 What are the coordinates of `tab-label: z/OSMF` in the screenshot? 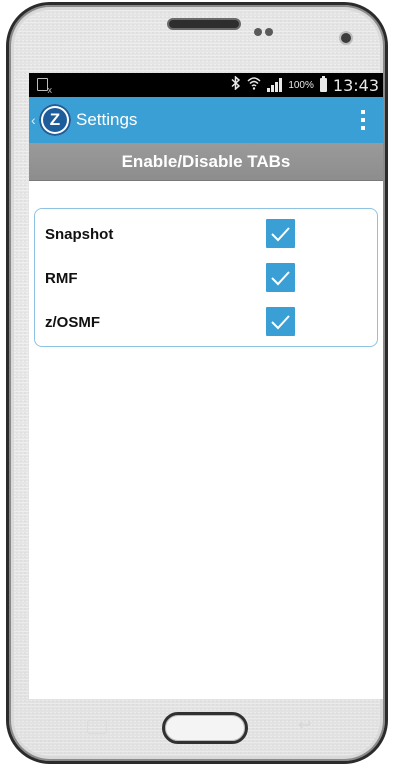 It's located at (72, 322).